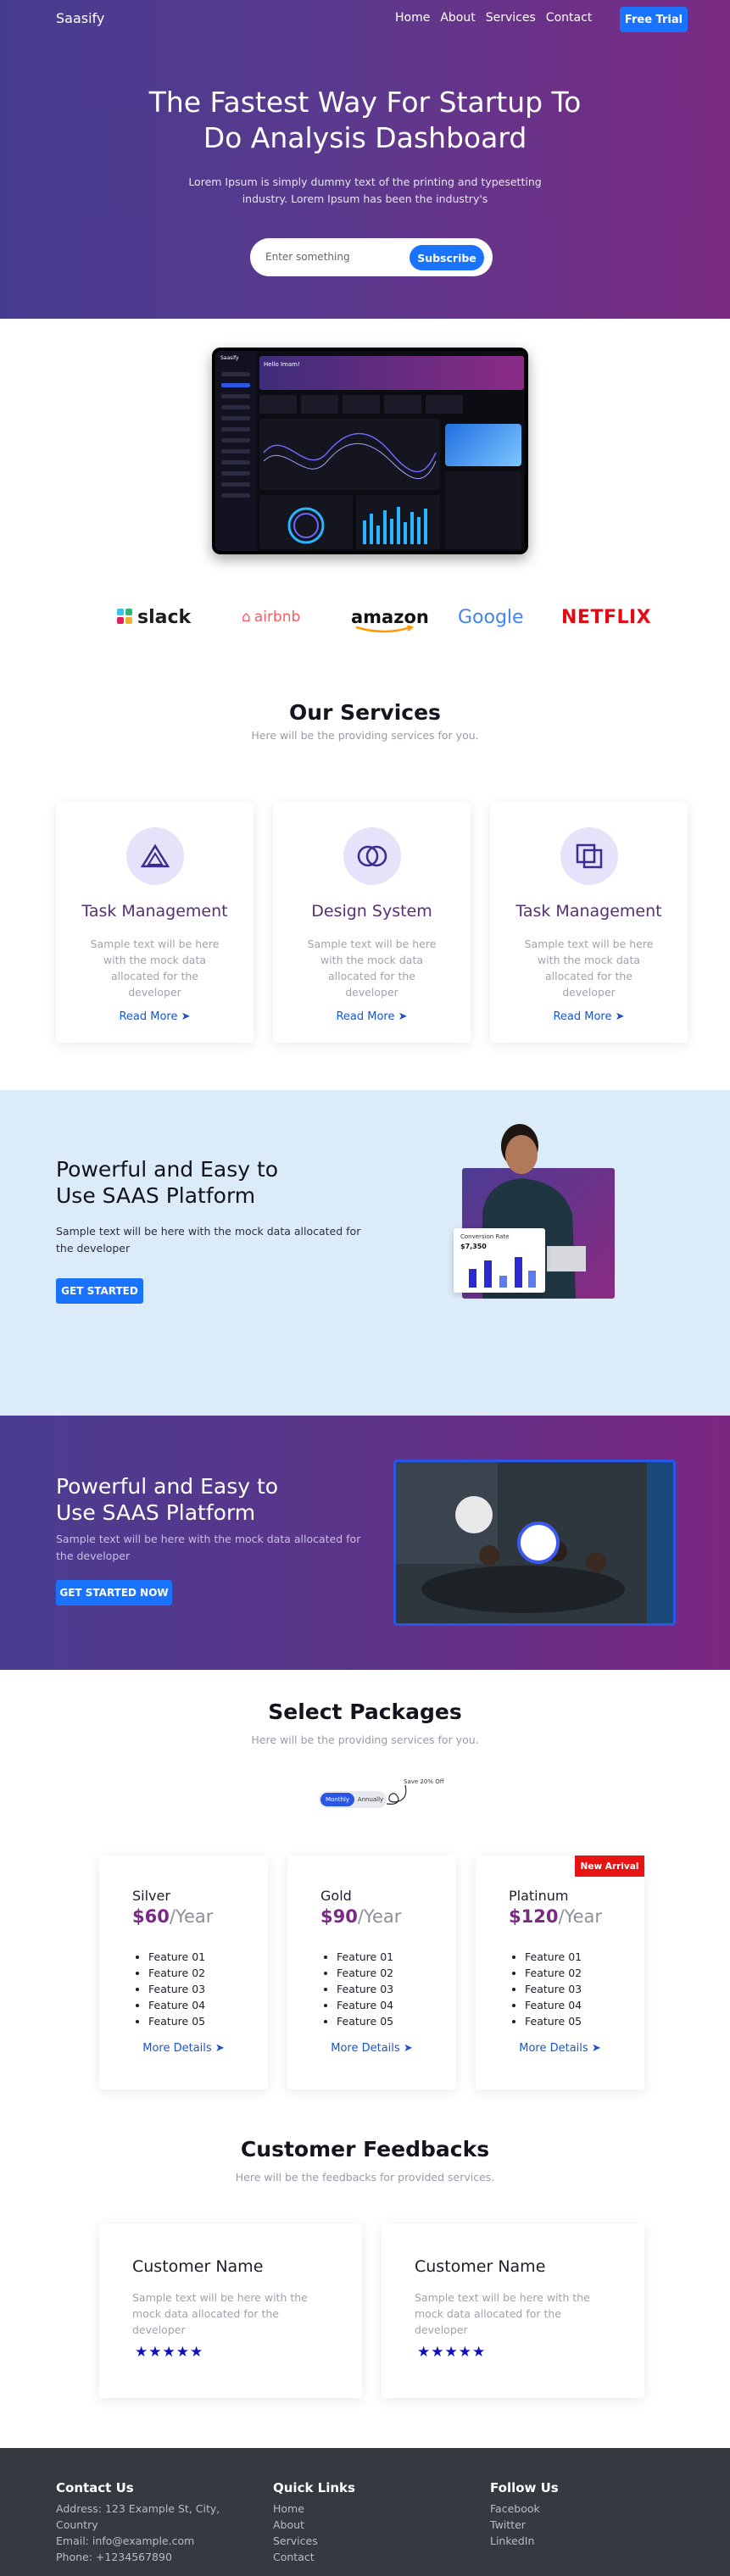  I want to click on toggle-monthly: Monthly, so click(337, 1799).